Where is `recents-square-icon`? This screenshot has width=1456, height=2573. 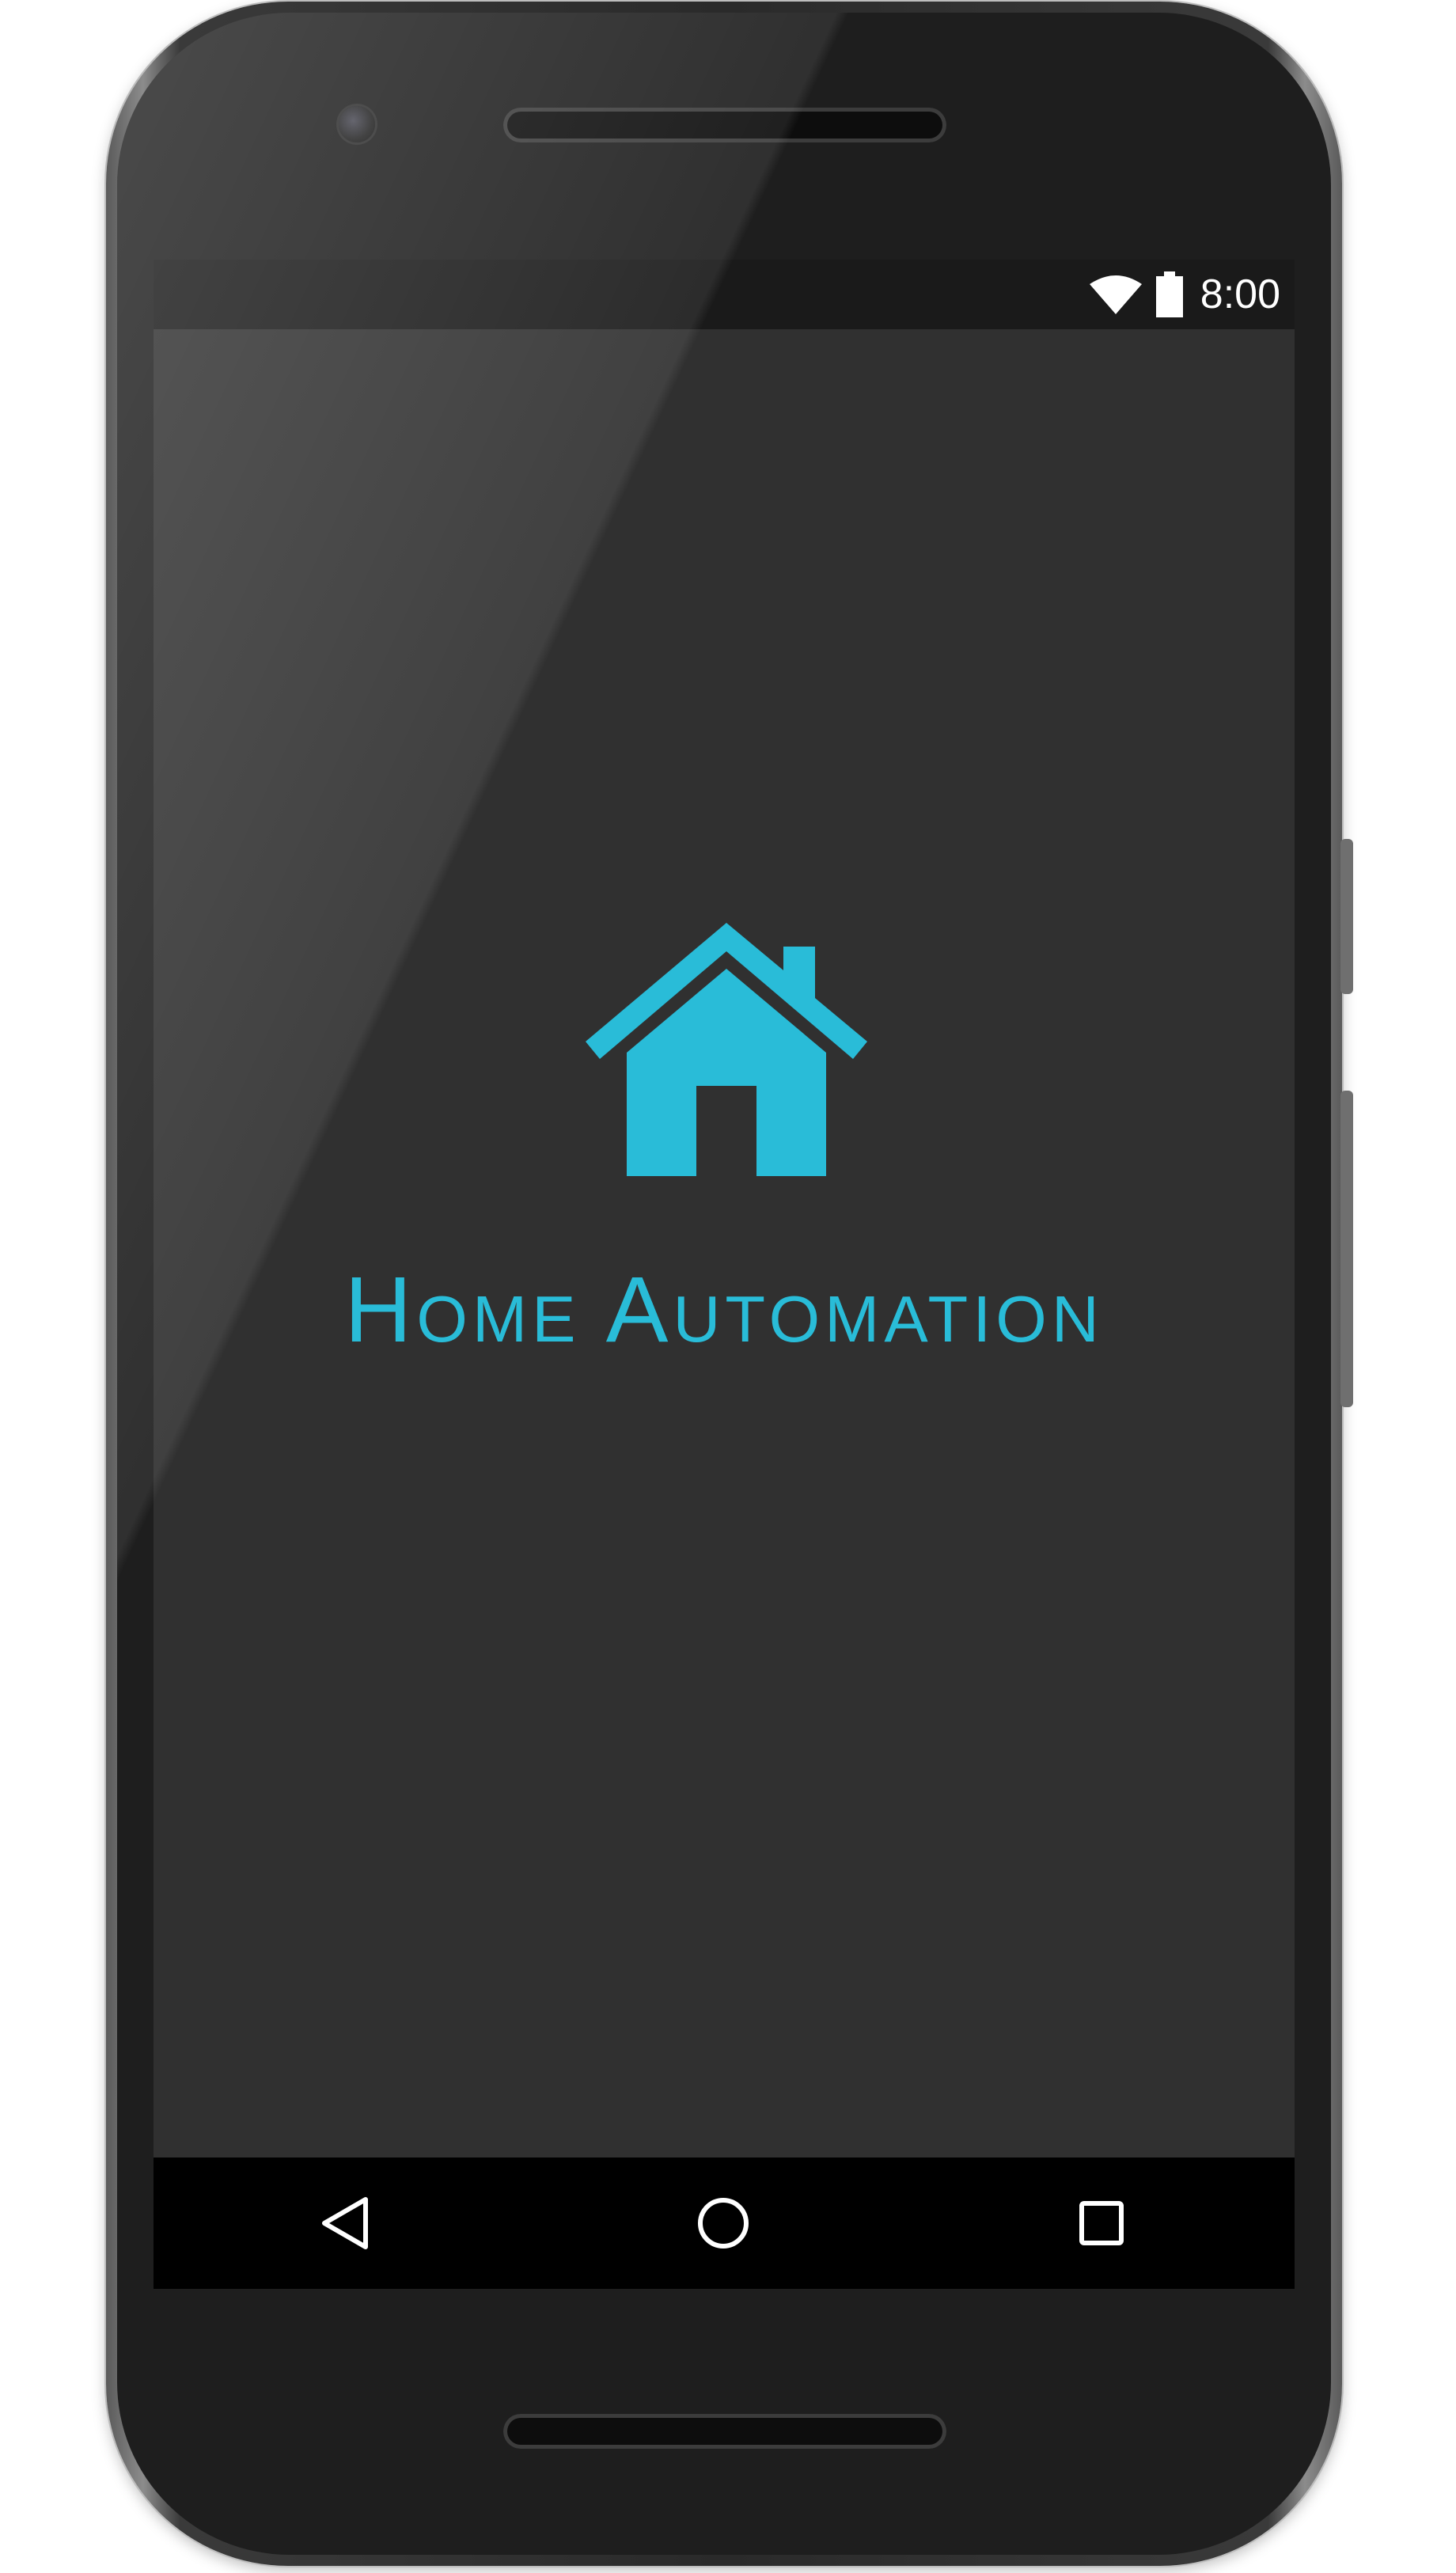 recents-square-icon is located at coordinates (1101, 2223).